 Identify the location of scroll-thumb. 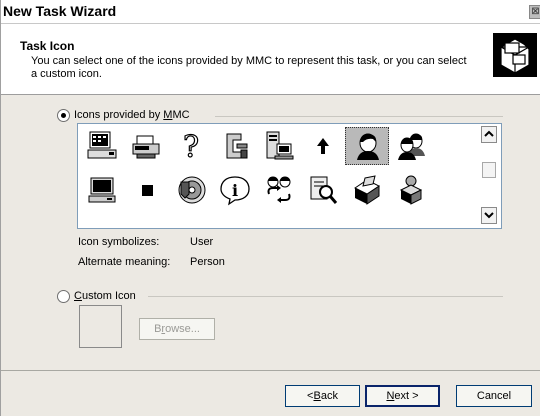
(489, 170).